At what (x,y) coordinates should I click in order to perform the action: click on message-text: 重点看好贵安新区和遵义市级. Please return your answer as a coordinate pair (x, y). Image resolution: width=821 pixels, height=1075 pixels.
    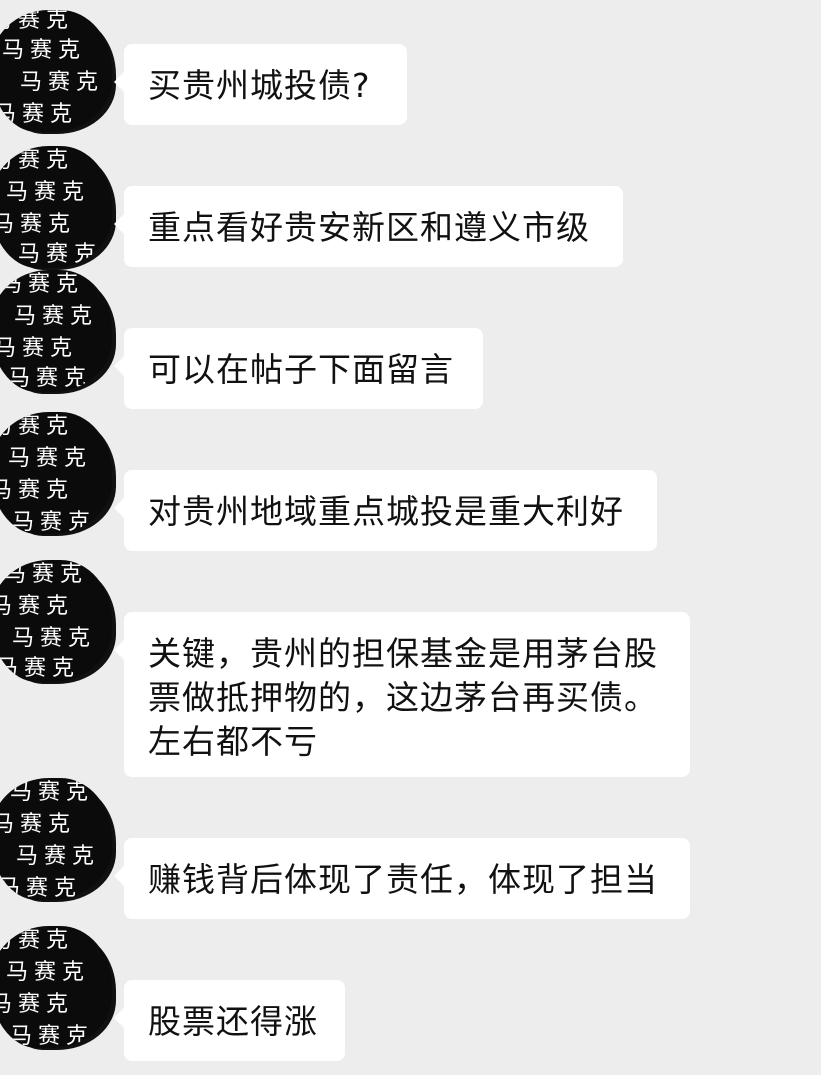
    Looking at the image, I should click on (369, 227).